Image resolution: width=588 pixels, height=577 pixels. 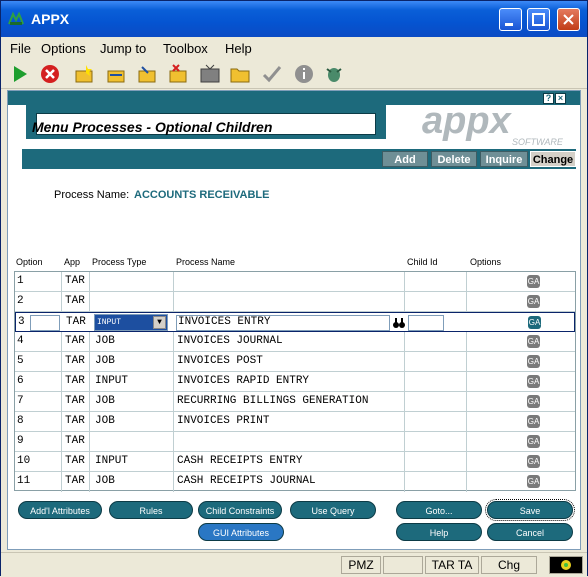 What do you see at coordinates (553, 159) in the screenshot?
I see `change-mode-button: Change` at bounding box center [553, 159].